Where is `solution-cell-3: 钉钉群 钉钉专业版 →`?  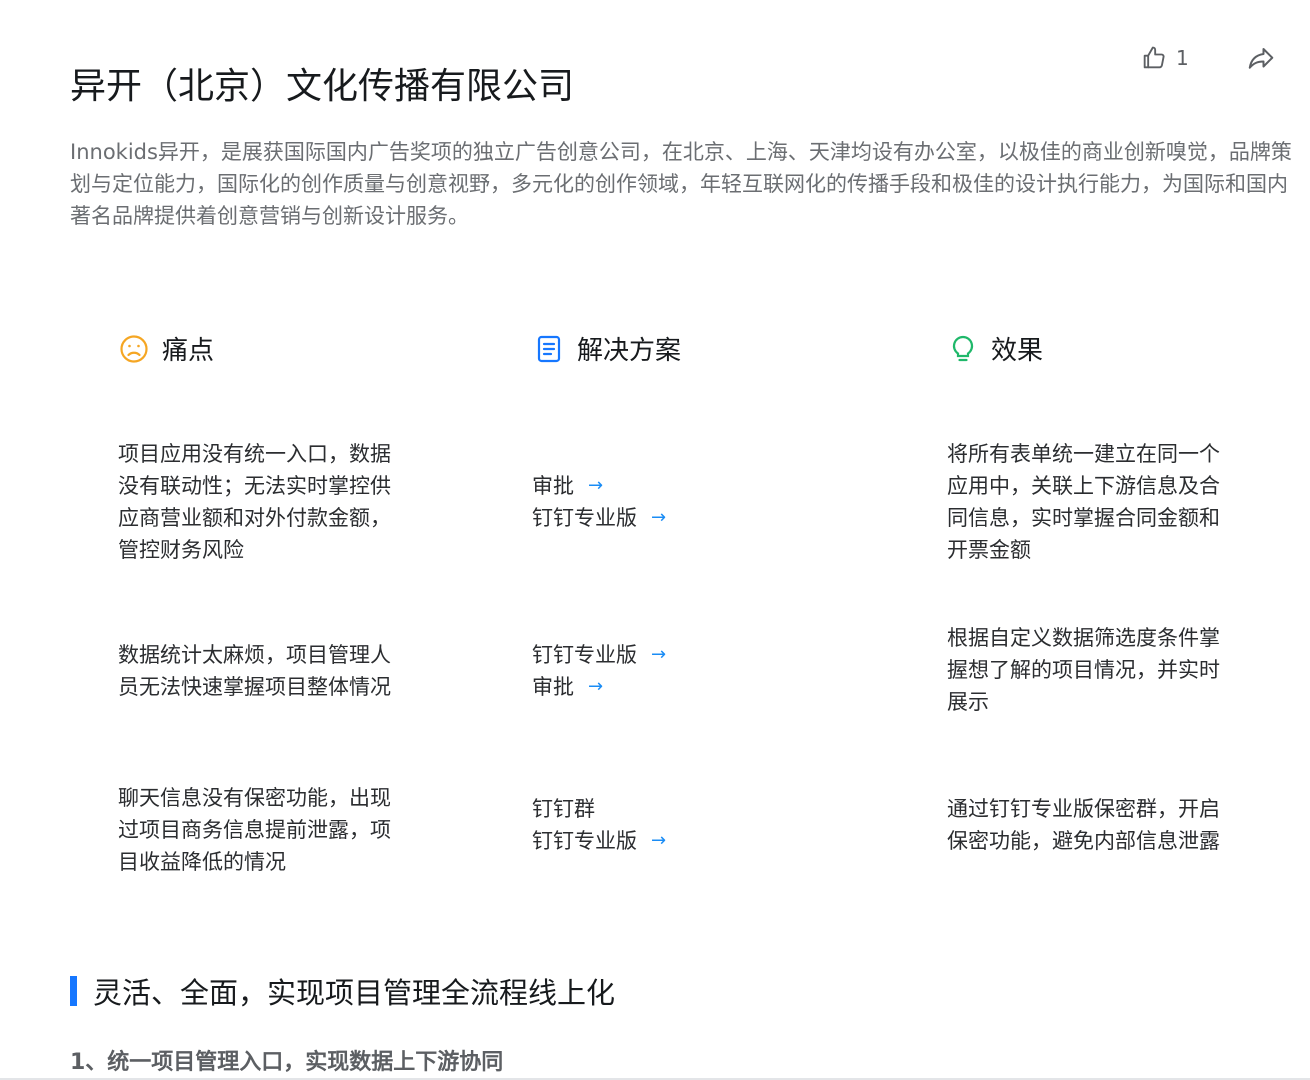
solution-cell-3: 钉钉群 钉钉专业版 → is located at coordinates (632, 825).